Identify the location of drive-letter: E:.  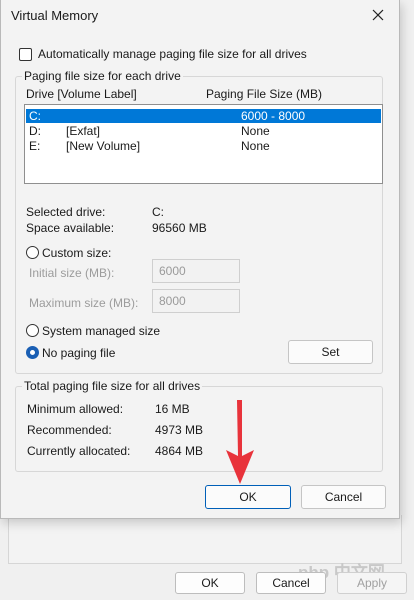
(35, 146).